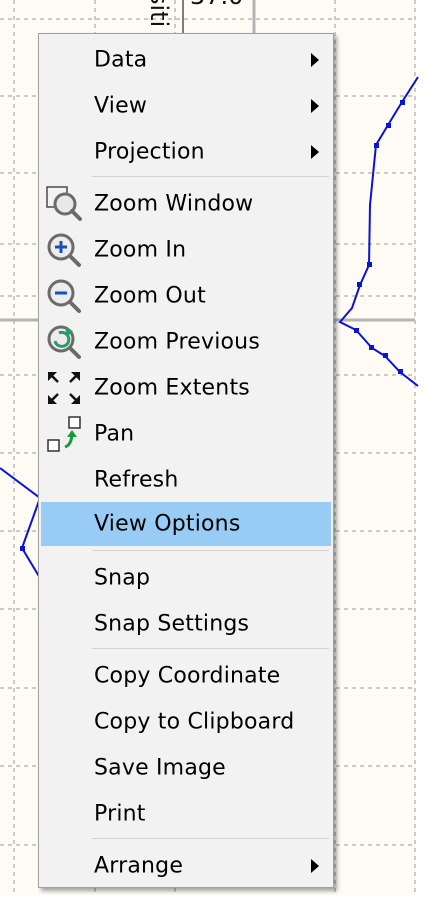 Image resolution: width=439 pixels, height=913 pixels. Describe the element at coordinates (216, 5) in the screenshot. I see `map-coordinate-label: 37.0` at that location.